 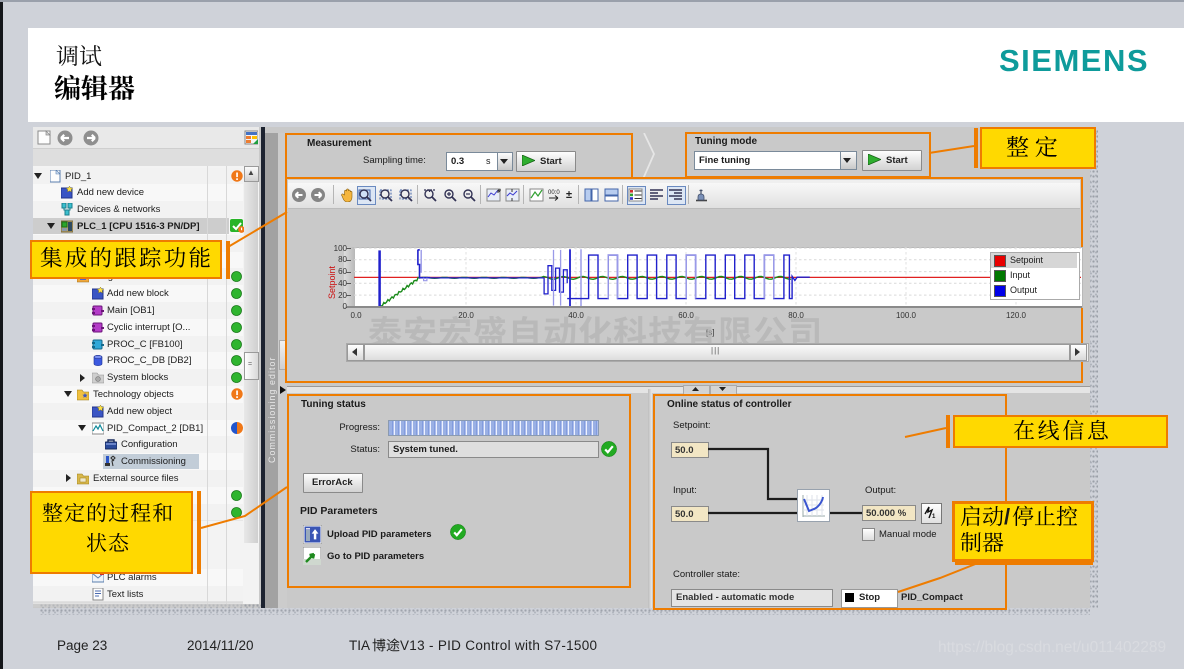 What do you see at coordinates (554, 193) in the screenshot?
I see `svg-text: 00:0` at bounding box center [554, 193].